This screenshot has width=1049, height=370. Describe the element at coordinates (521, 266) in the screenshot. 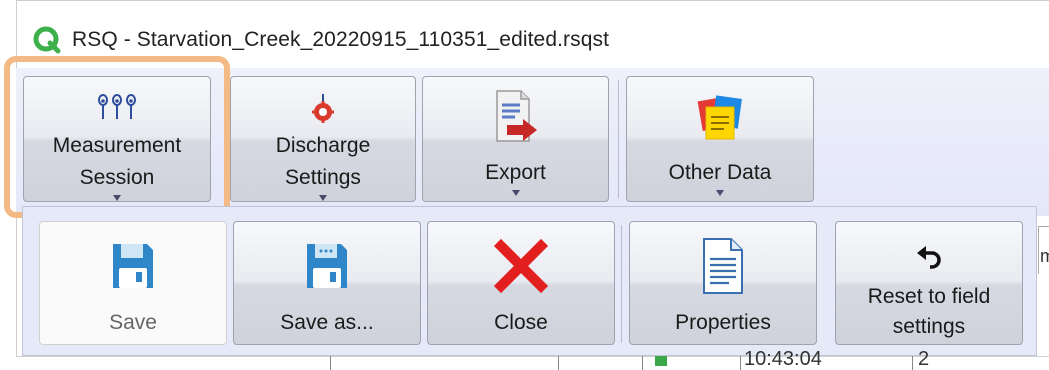

I see `red-x-icon` at that location.